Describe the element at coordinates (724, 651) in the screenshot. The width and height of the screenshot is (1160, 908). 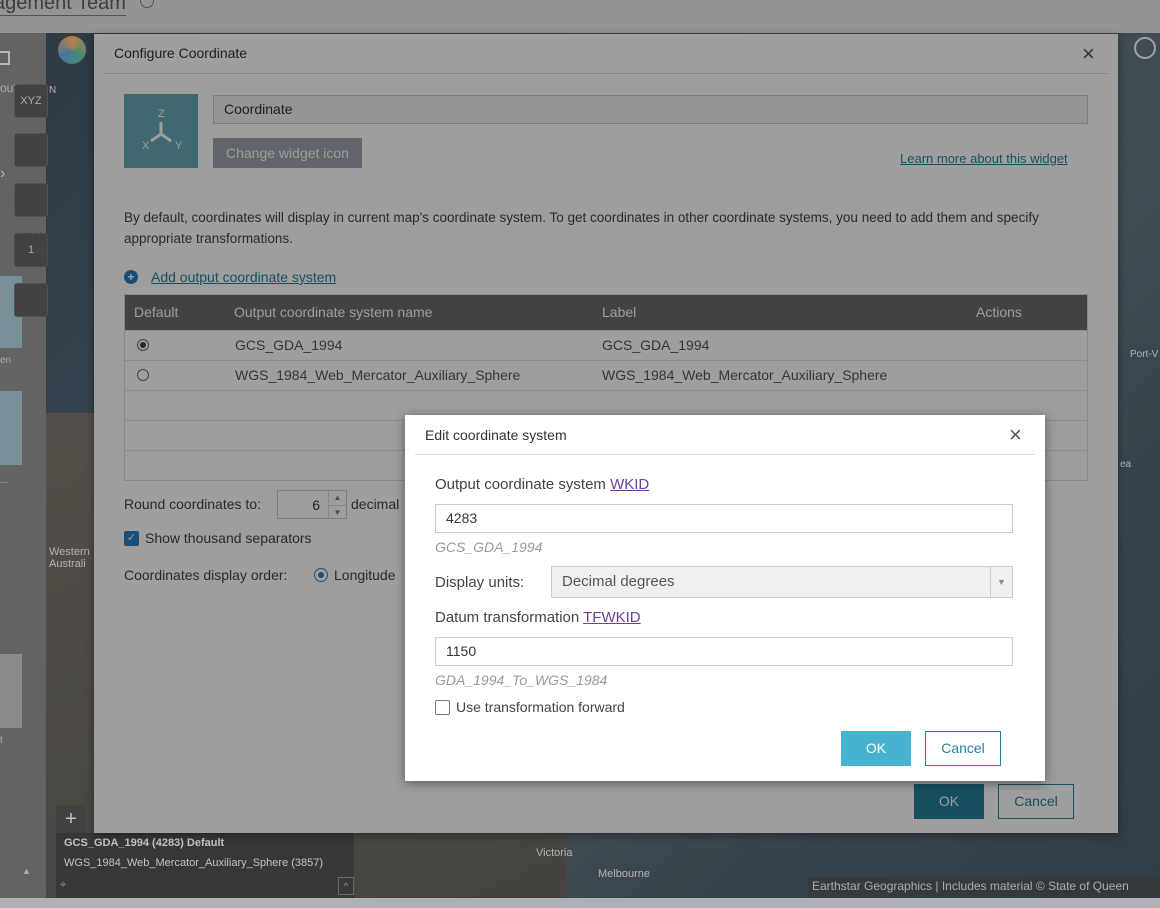
I see `tfwkid-input: 1150` at that location.